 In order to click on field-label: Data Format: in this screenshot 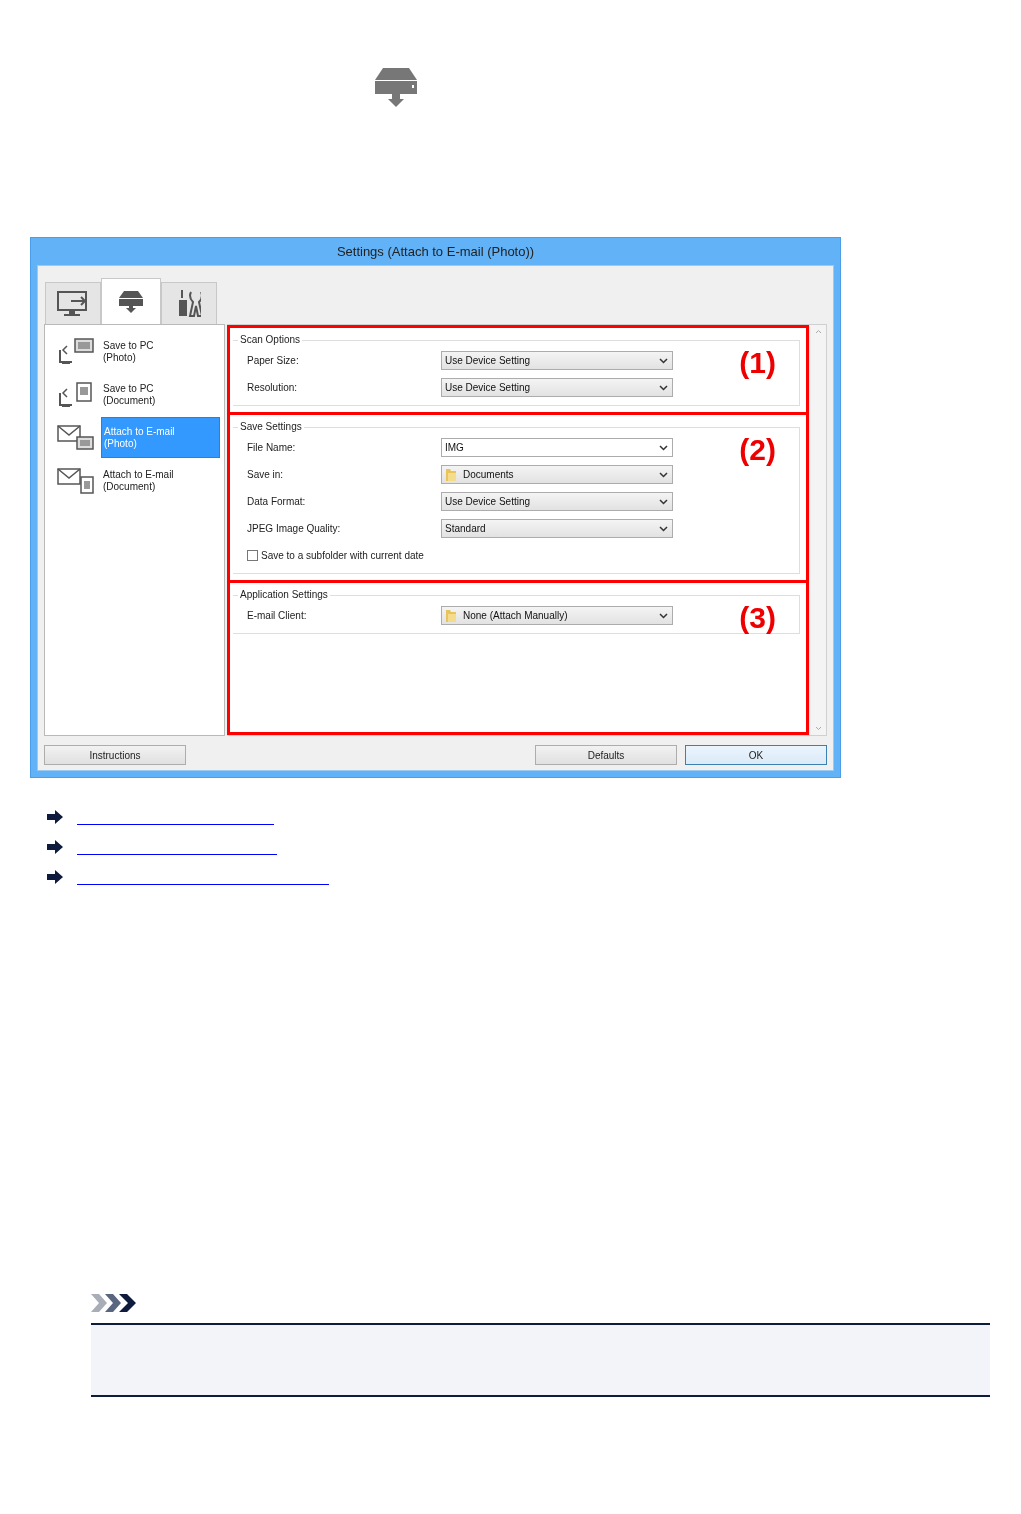, I will do `click(277, 501)`.